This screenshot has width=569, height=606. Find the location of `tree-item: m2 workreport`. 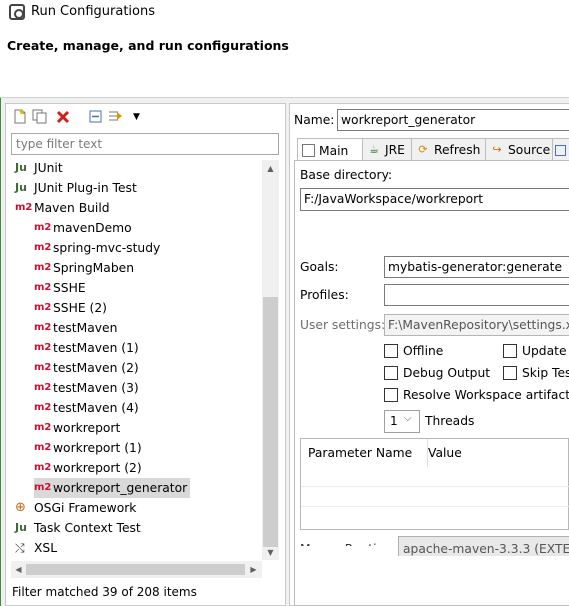

tree-item: m2 workreport is located at coordinates (77, 428).